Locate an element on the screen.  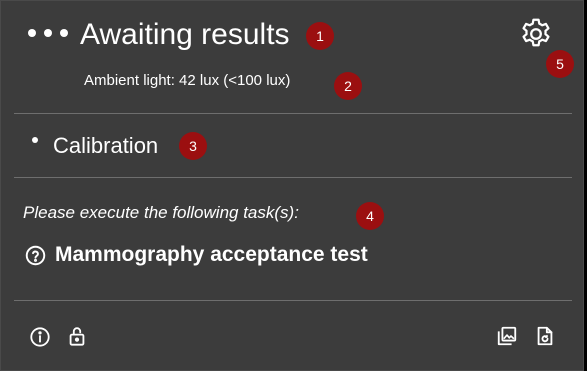
gear-icon is located at coordinates (536, 34).